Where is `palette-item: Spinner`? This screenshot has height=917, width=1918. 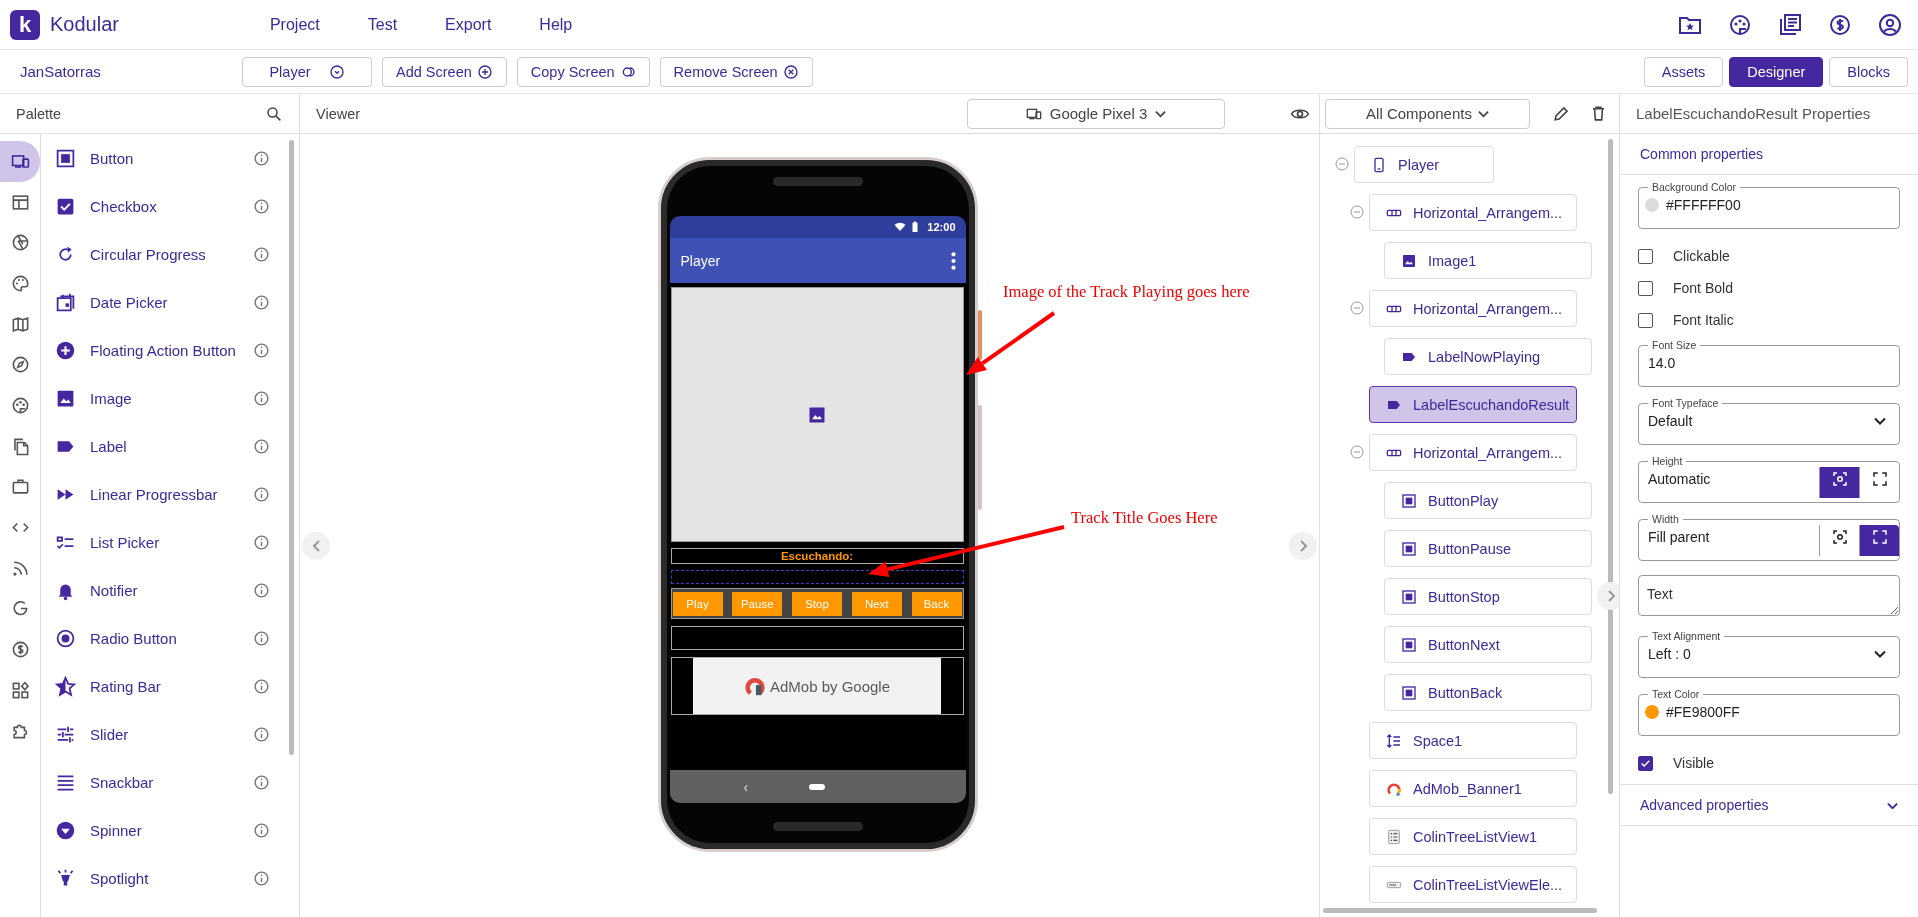
palette-item: Spinner is located at coordinates (170, 830).